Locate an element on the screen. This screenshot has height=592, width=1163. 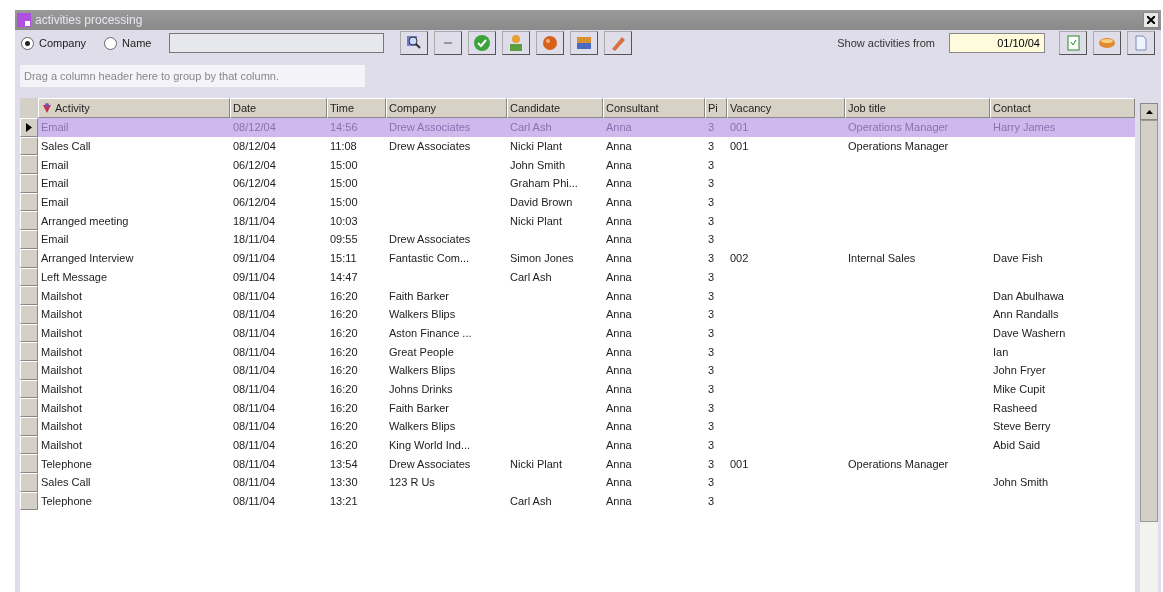
column-header: Consultant is located at coordinates (654, 108).